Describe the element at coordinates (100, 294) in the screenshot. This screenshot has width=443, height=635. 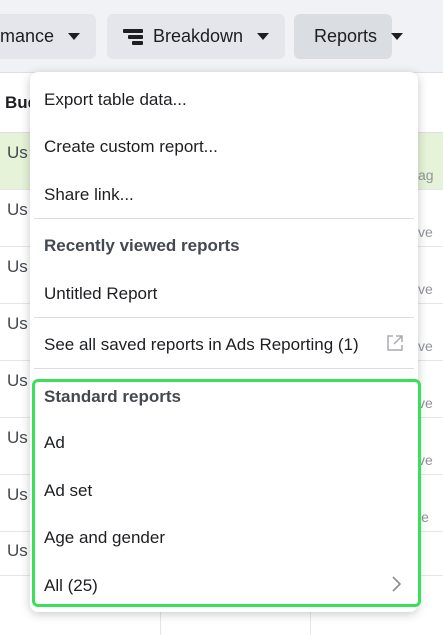
I see `menu-item-untitled-report: Untitled Report` at that location.